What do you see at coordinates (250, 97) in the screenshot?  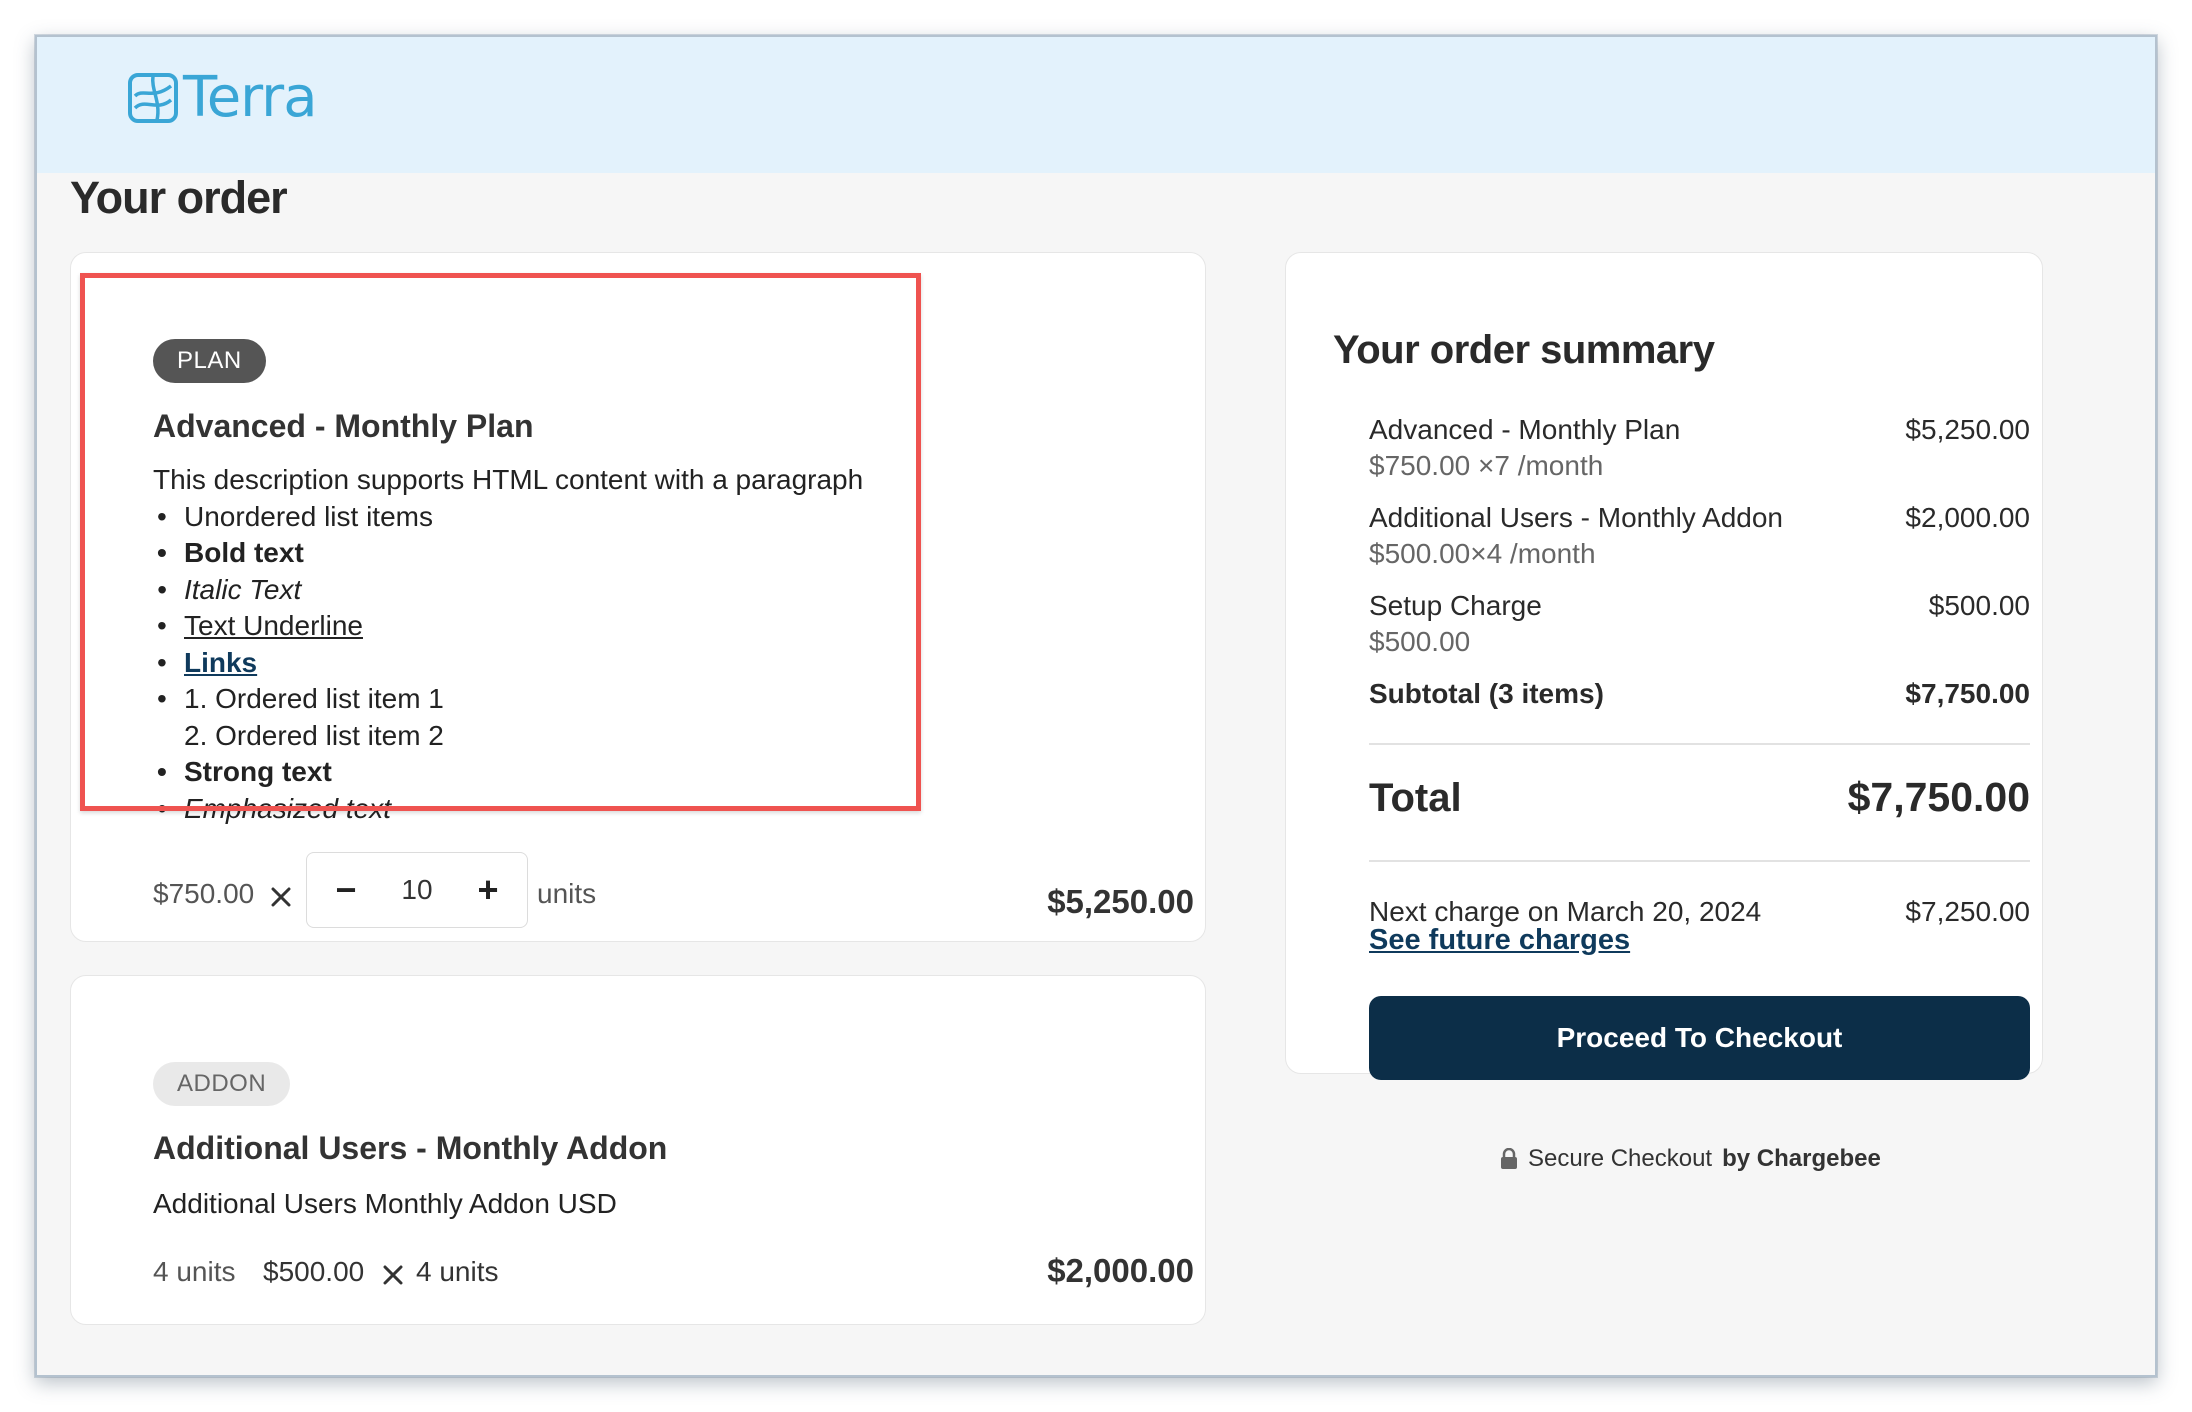 I see `brand-name: Terra` at bounding box center [250, 97].